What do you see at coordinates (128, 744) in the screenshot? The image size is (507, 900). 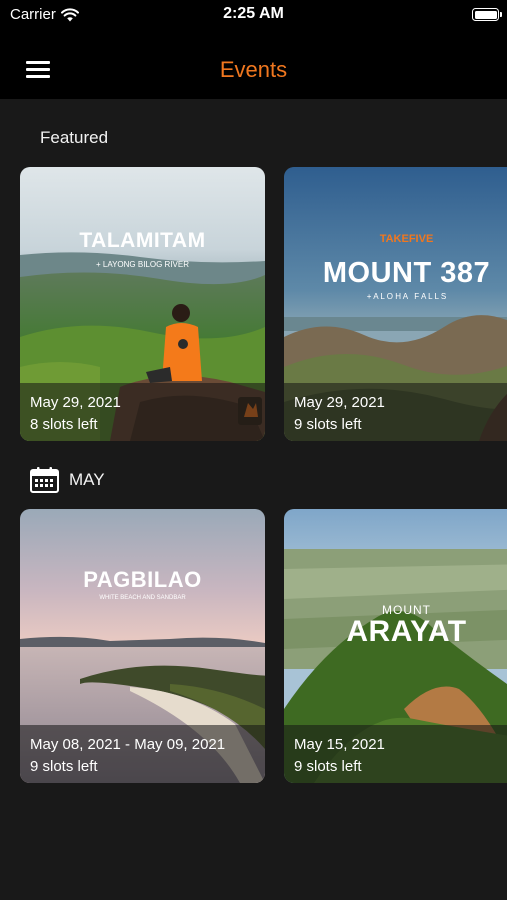 I see `event-date: May 08, 2021 - May 09, 2021` at bounding box center [128, 744].